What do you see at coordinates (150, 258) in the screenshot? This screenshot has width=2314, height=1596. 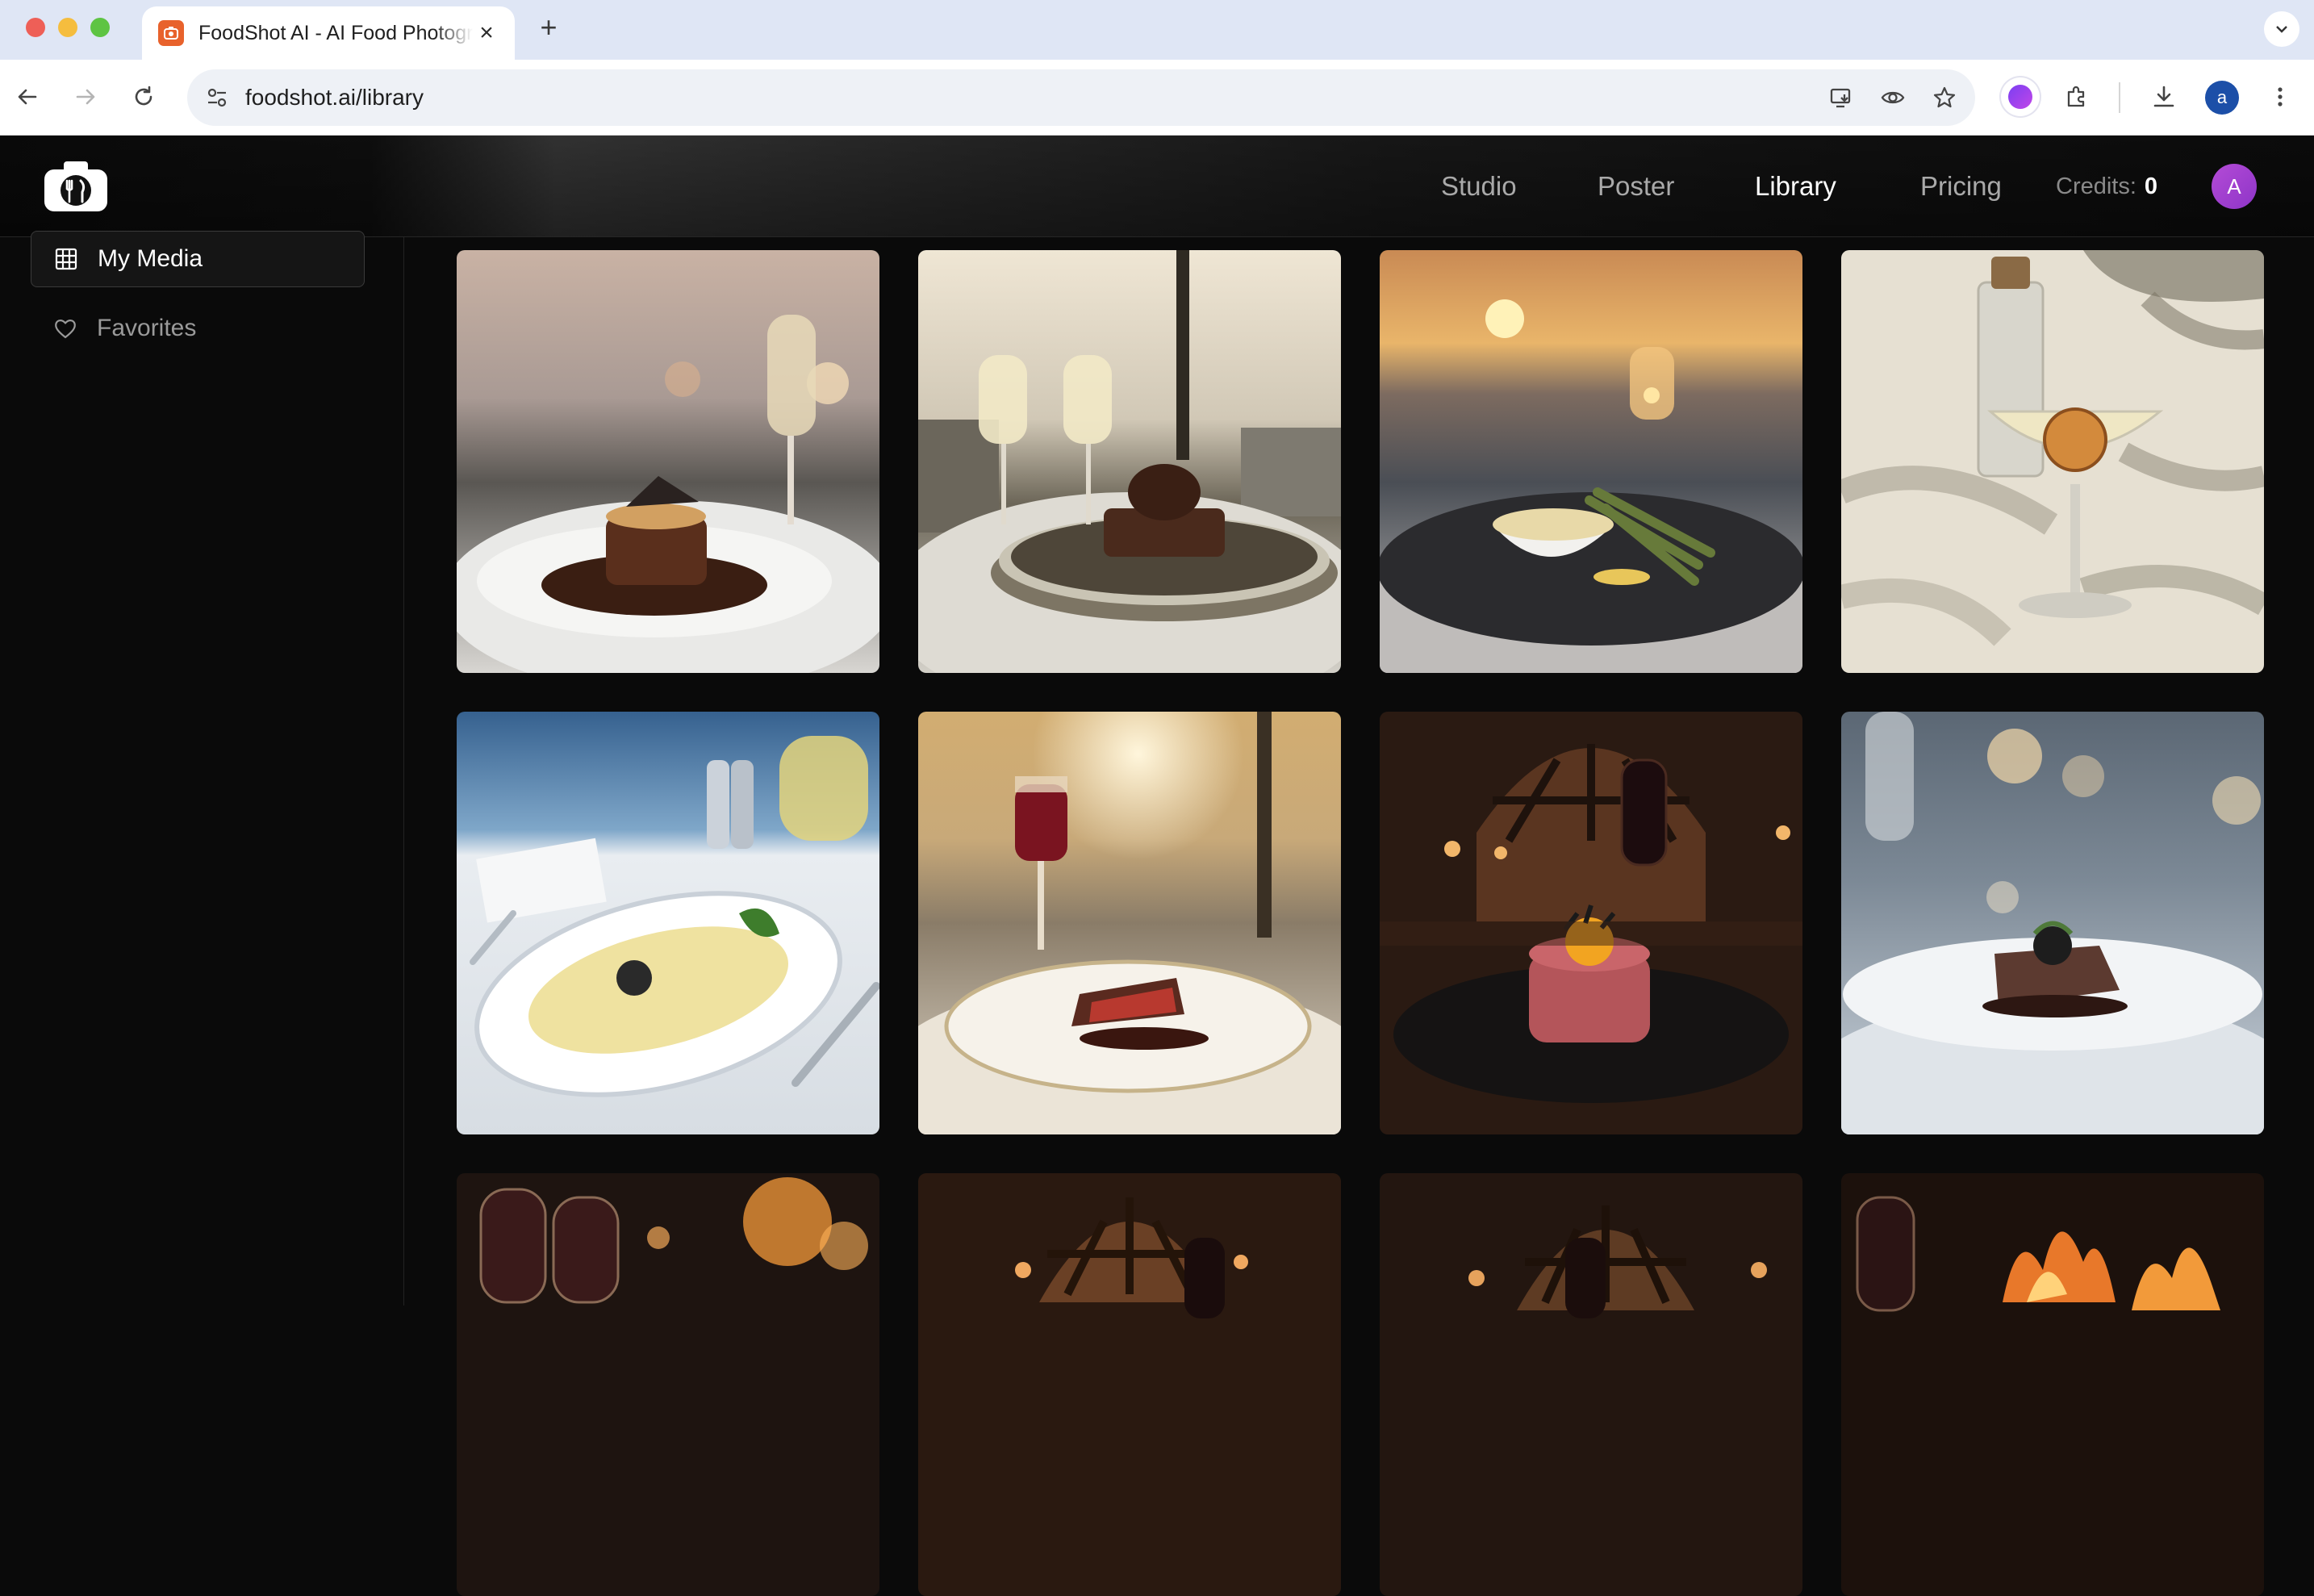 I see `sidebar-item-label: My Media` at bounding box center [150, 258].